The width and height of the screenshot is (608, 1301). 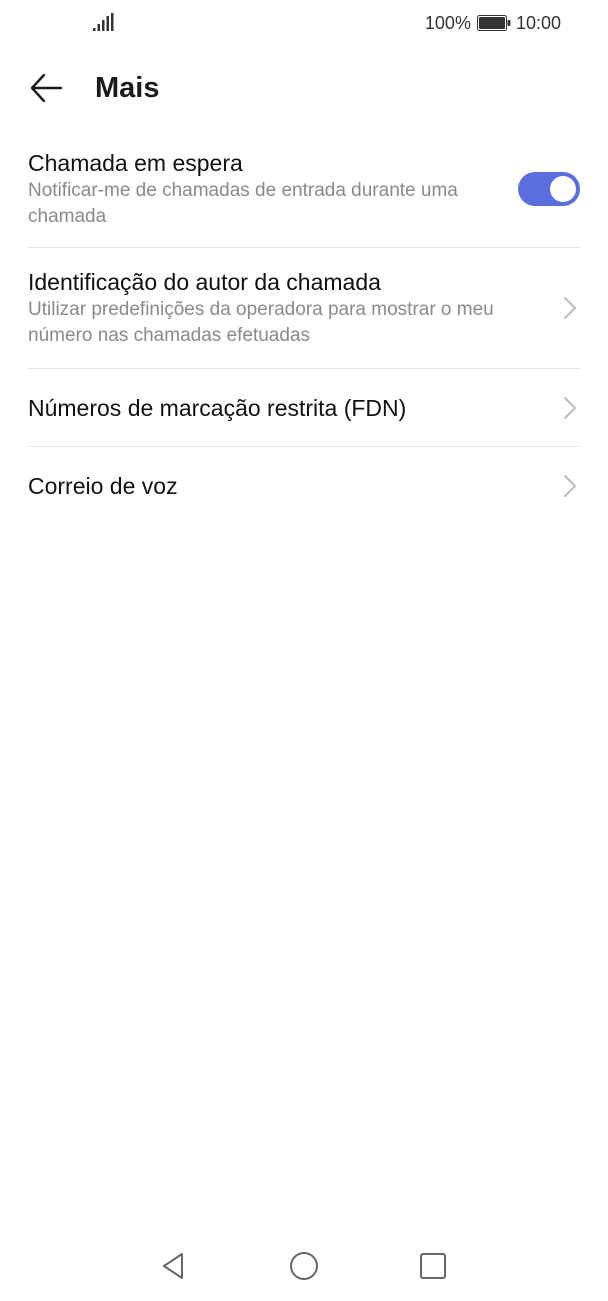 I want to click on status-right: 100% 10:00, so click(x=493, y=23).